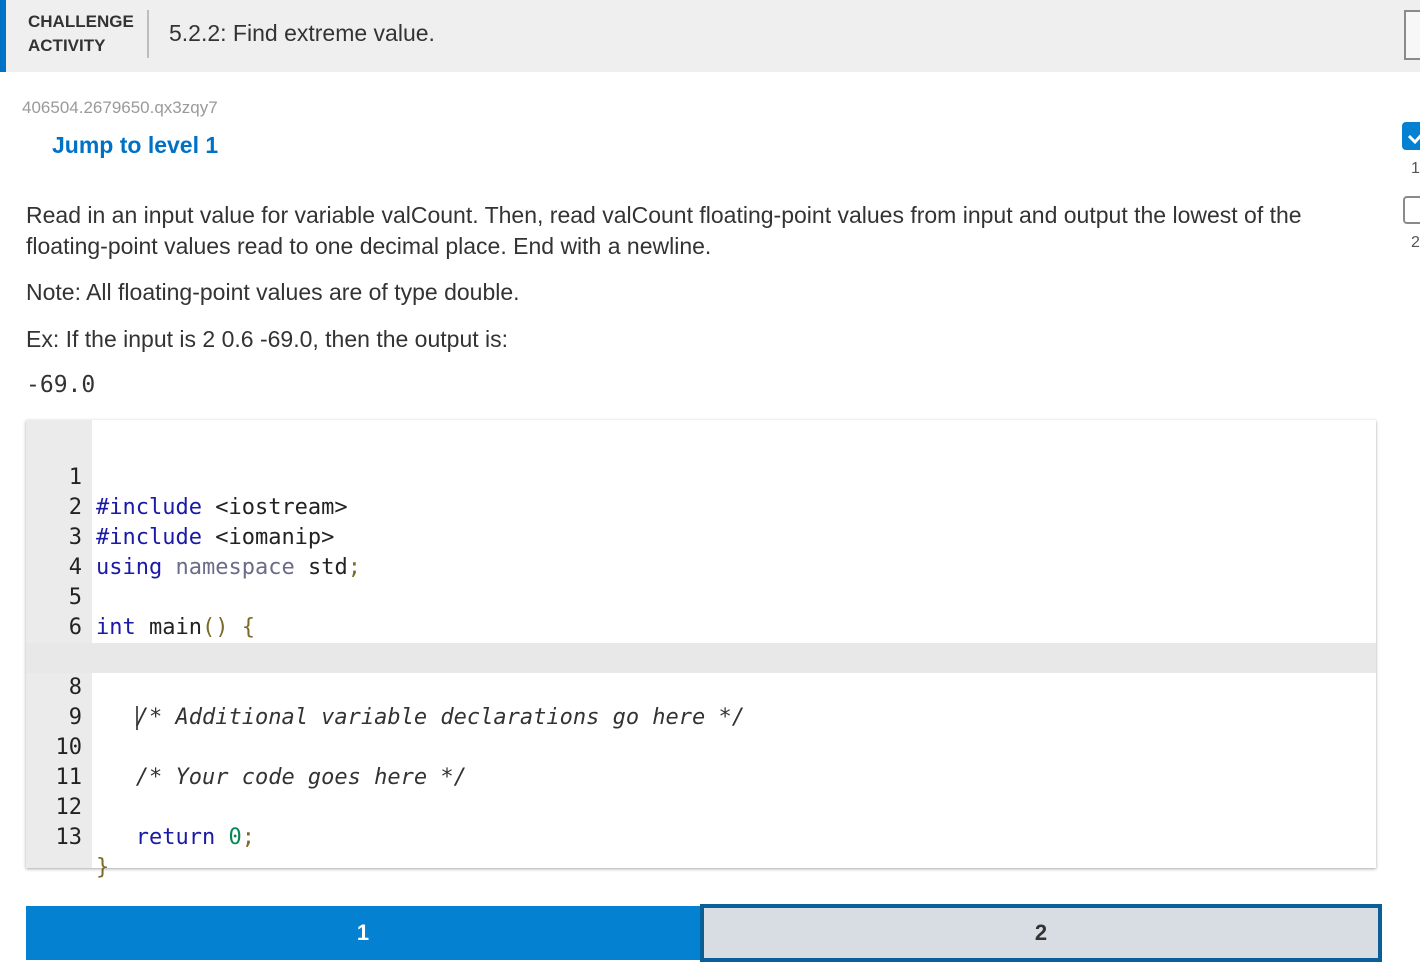 The width and height of the screenshot is (1420, 974). I want to click on side-level-2-label: 2, so click(1415, 242).